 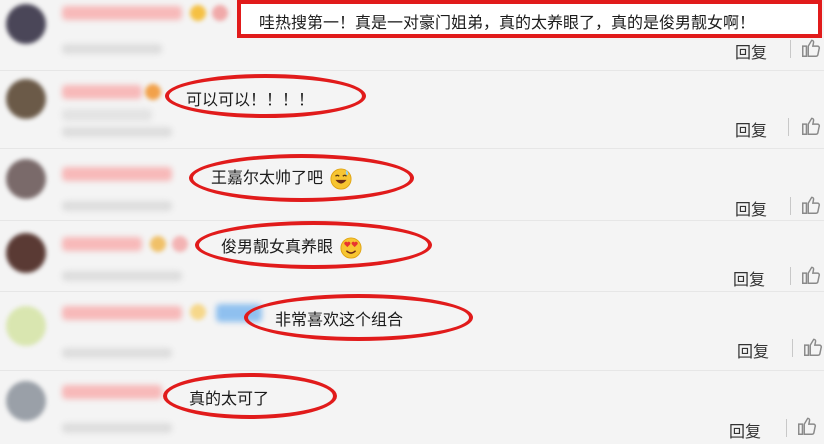 What do you see at coordinates (339, 319) in the screenshot?
I see `comment-text: 非常喜欢这个组合` at bounding box center [339, 319].